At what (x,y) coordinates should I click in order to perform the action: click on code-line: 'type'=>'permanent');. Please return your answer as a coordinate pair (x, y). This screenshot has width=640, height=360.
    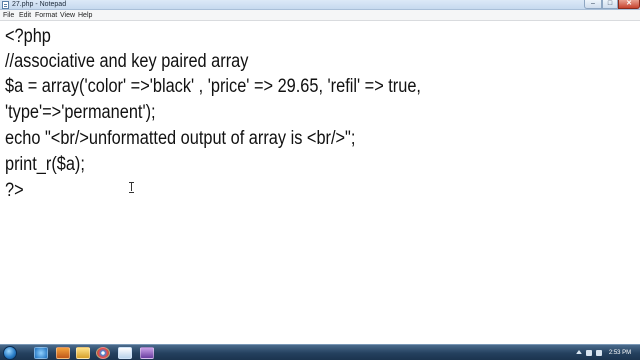
    Looking at the image, I should click on (80, 112).